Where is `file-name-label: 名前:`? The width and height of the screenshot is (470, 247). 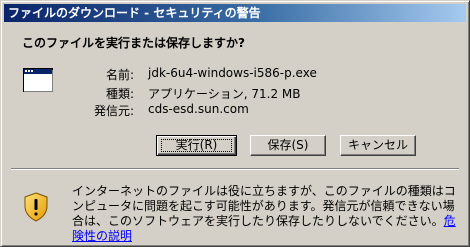
file-name-label: 名前: is located at coordinates (119, 75).